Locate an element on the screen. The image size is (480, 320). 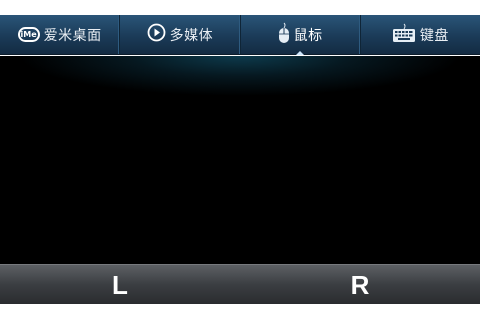
tab-label: 鼠标 is located at coordinates (308, 35).